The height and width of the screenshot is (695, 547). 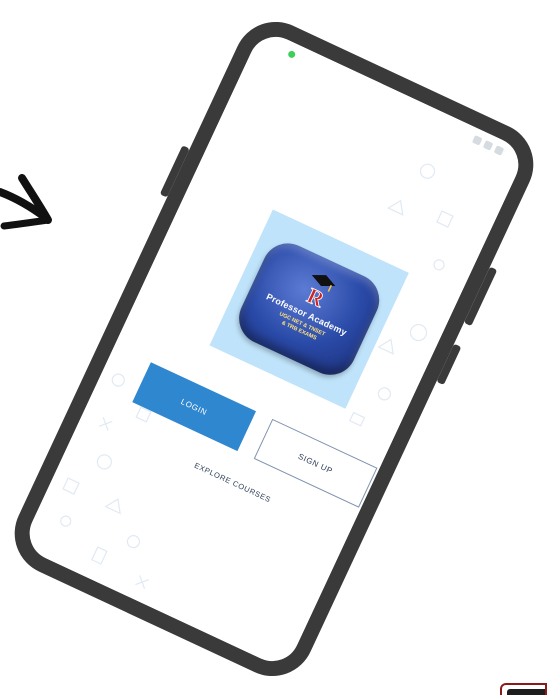 I want to click on hand-drawn-arrow-icon, so click(x=26, y=202).